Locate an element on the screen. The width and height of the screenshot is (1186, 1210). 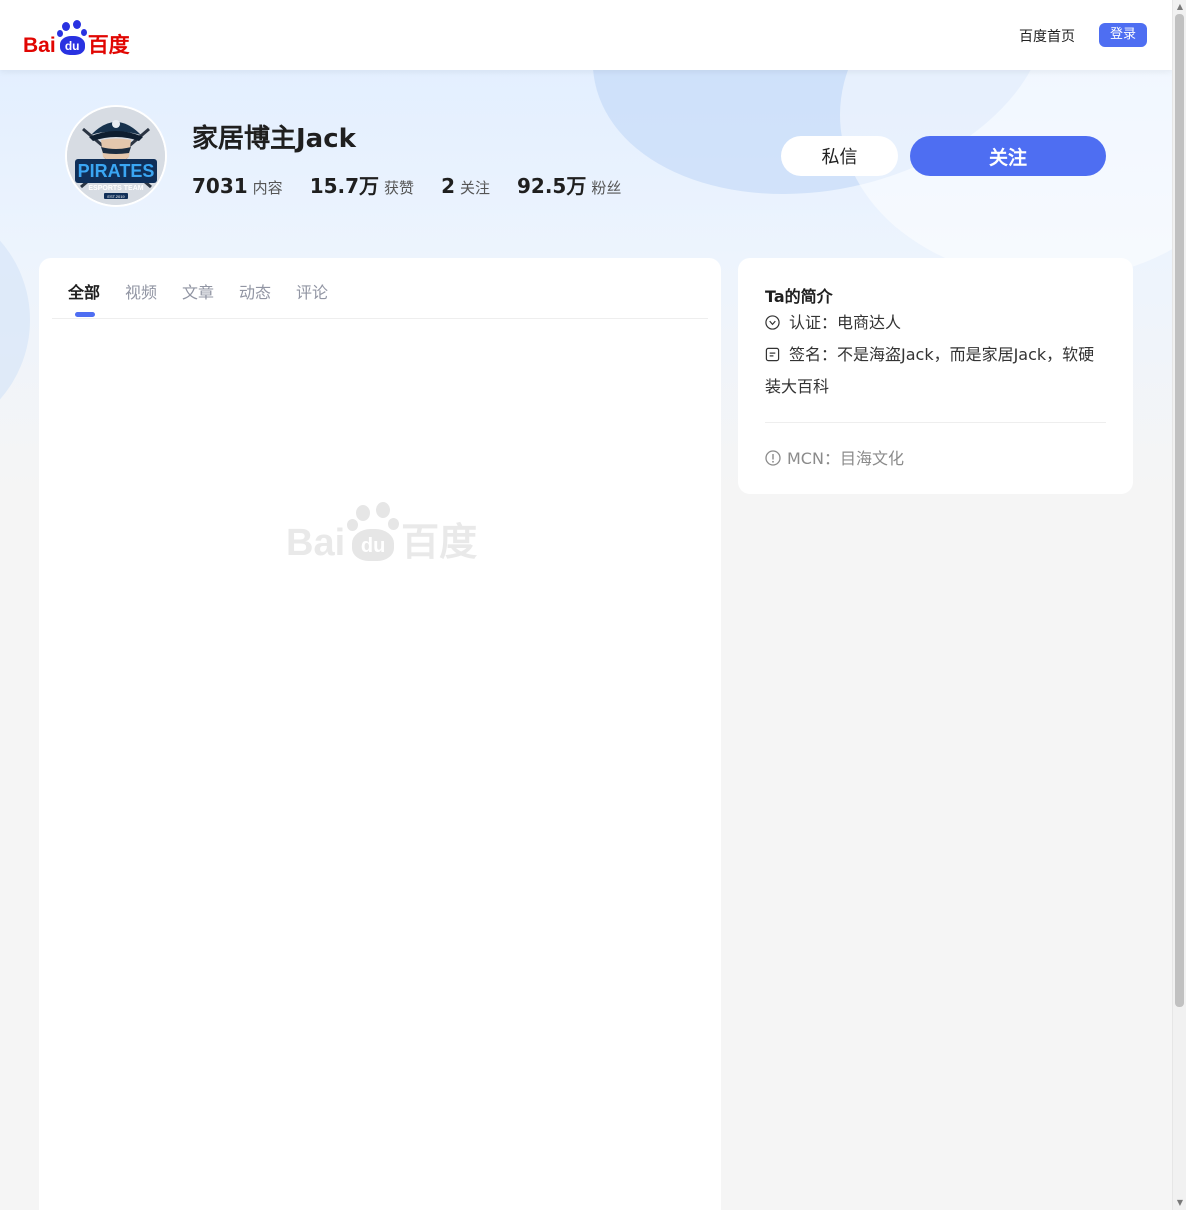
mcn-row: MCN：目海文化 is located at coordinates (834, 459).